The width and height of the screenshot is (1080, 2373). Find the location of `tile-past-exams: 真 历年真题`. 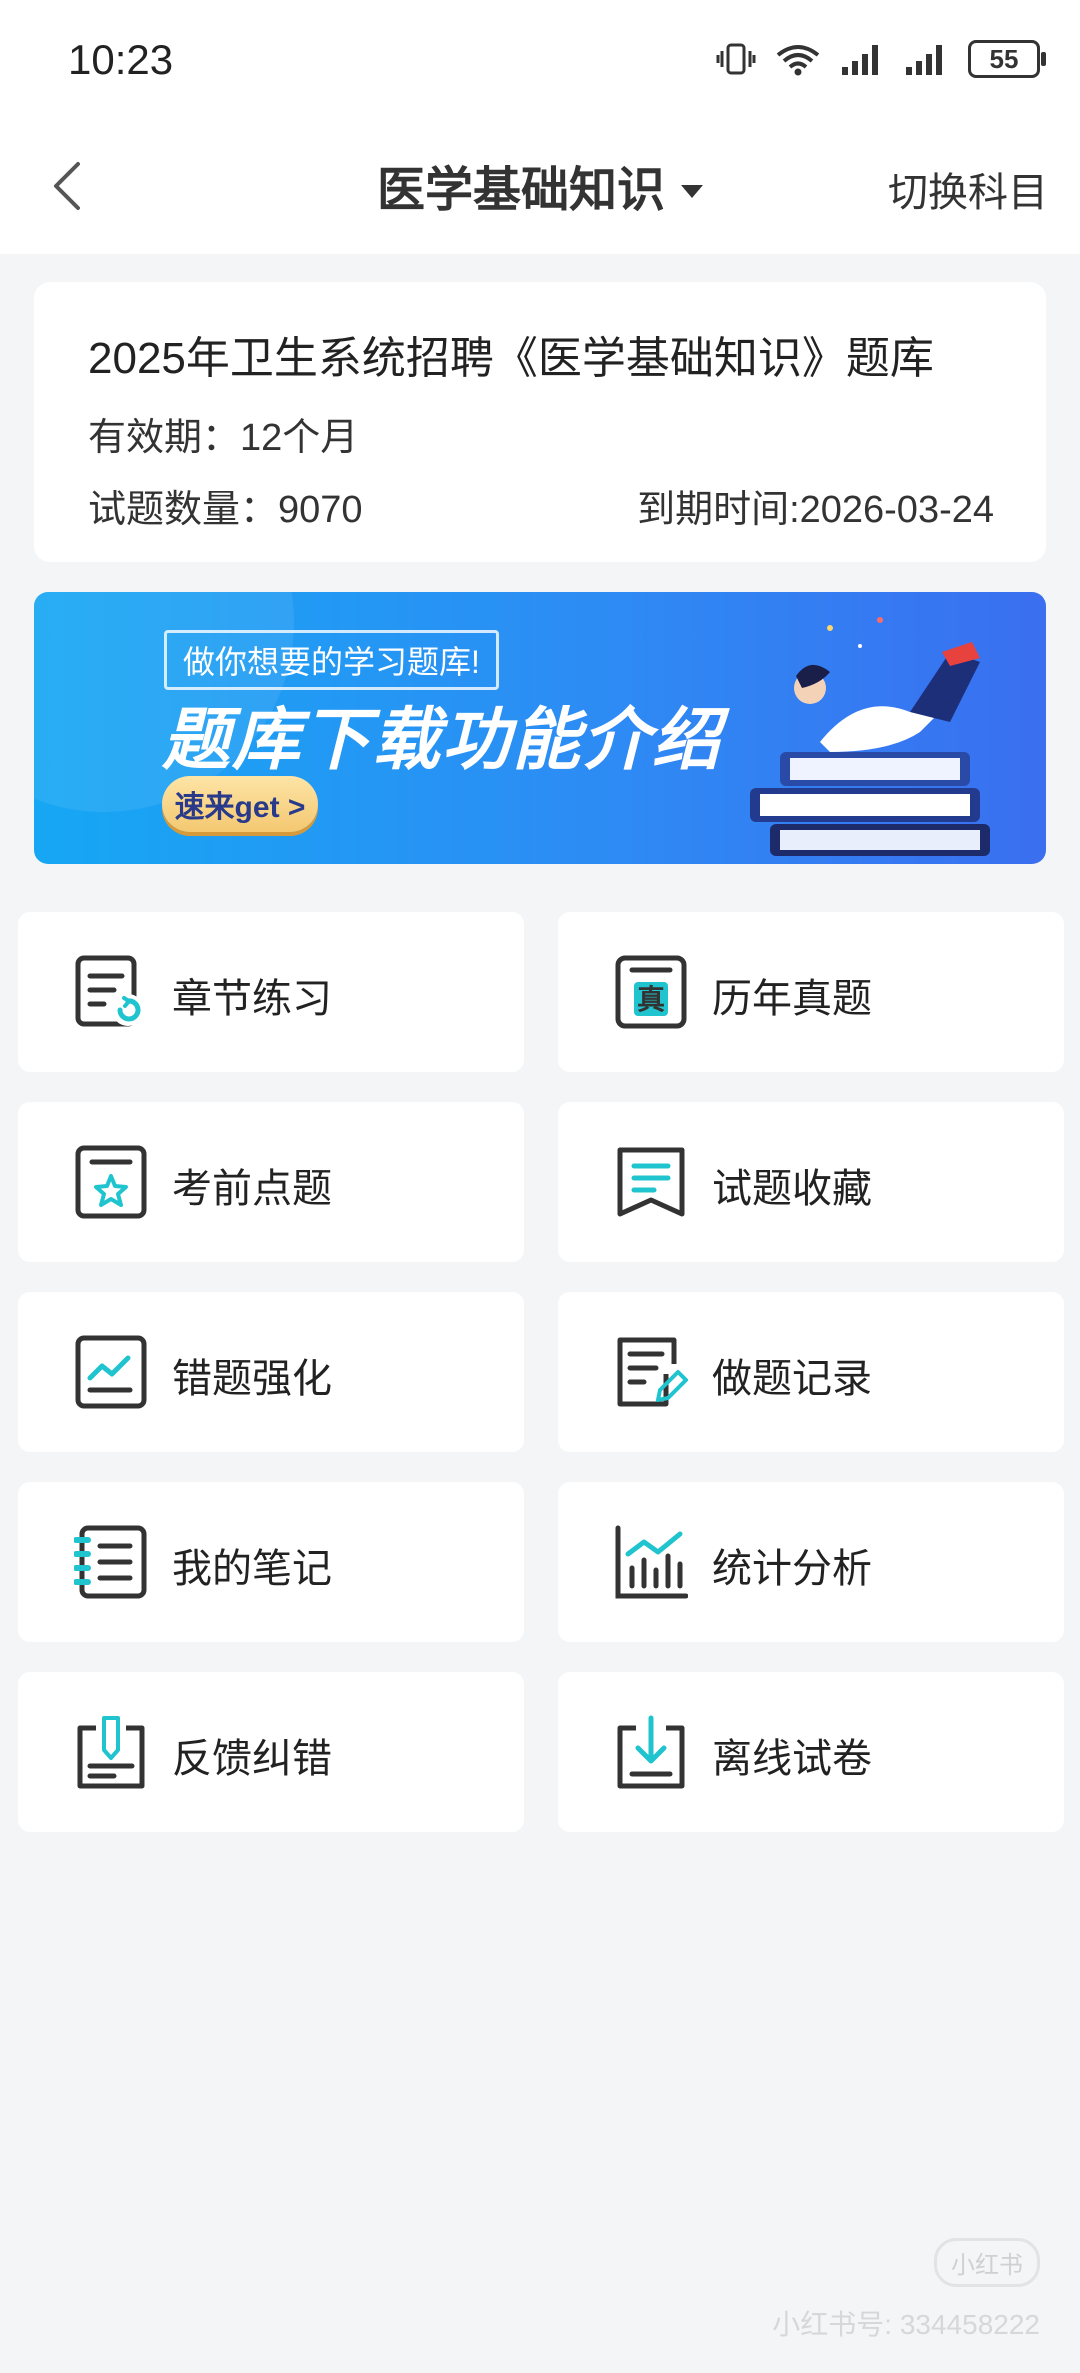

tile-past-exams: 真 历年真题 is located at coordinates (811, 992).